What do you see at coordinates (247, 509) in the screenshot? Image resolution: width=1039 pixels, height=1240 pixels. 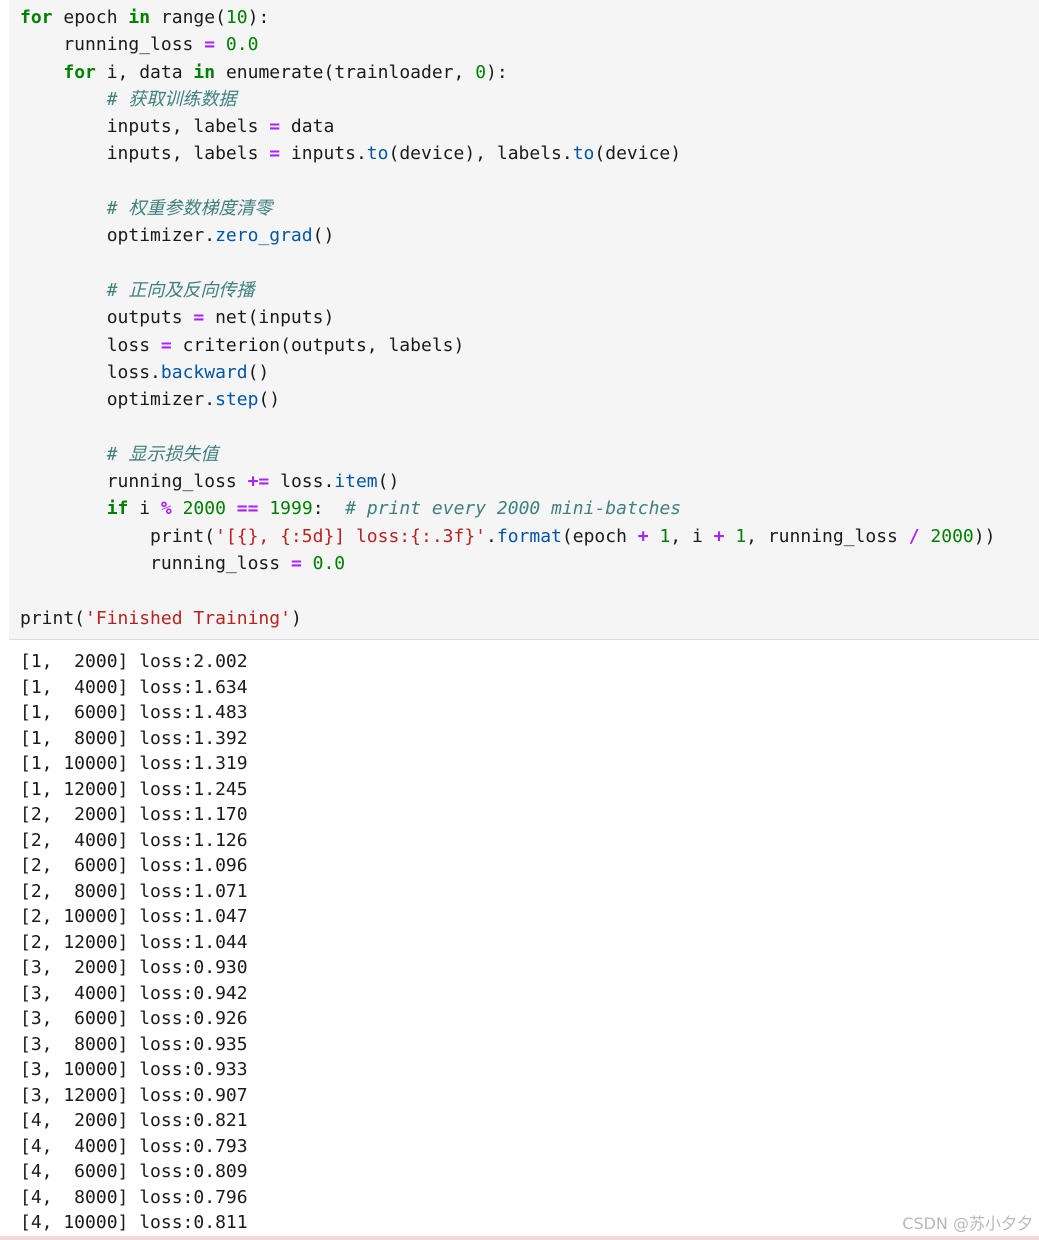 I see `code-token: ==` at bounding box center [247, 509].